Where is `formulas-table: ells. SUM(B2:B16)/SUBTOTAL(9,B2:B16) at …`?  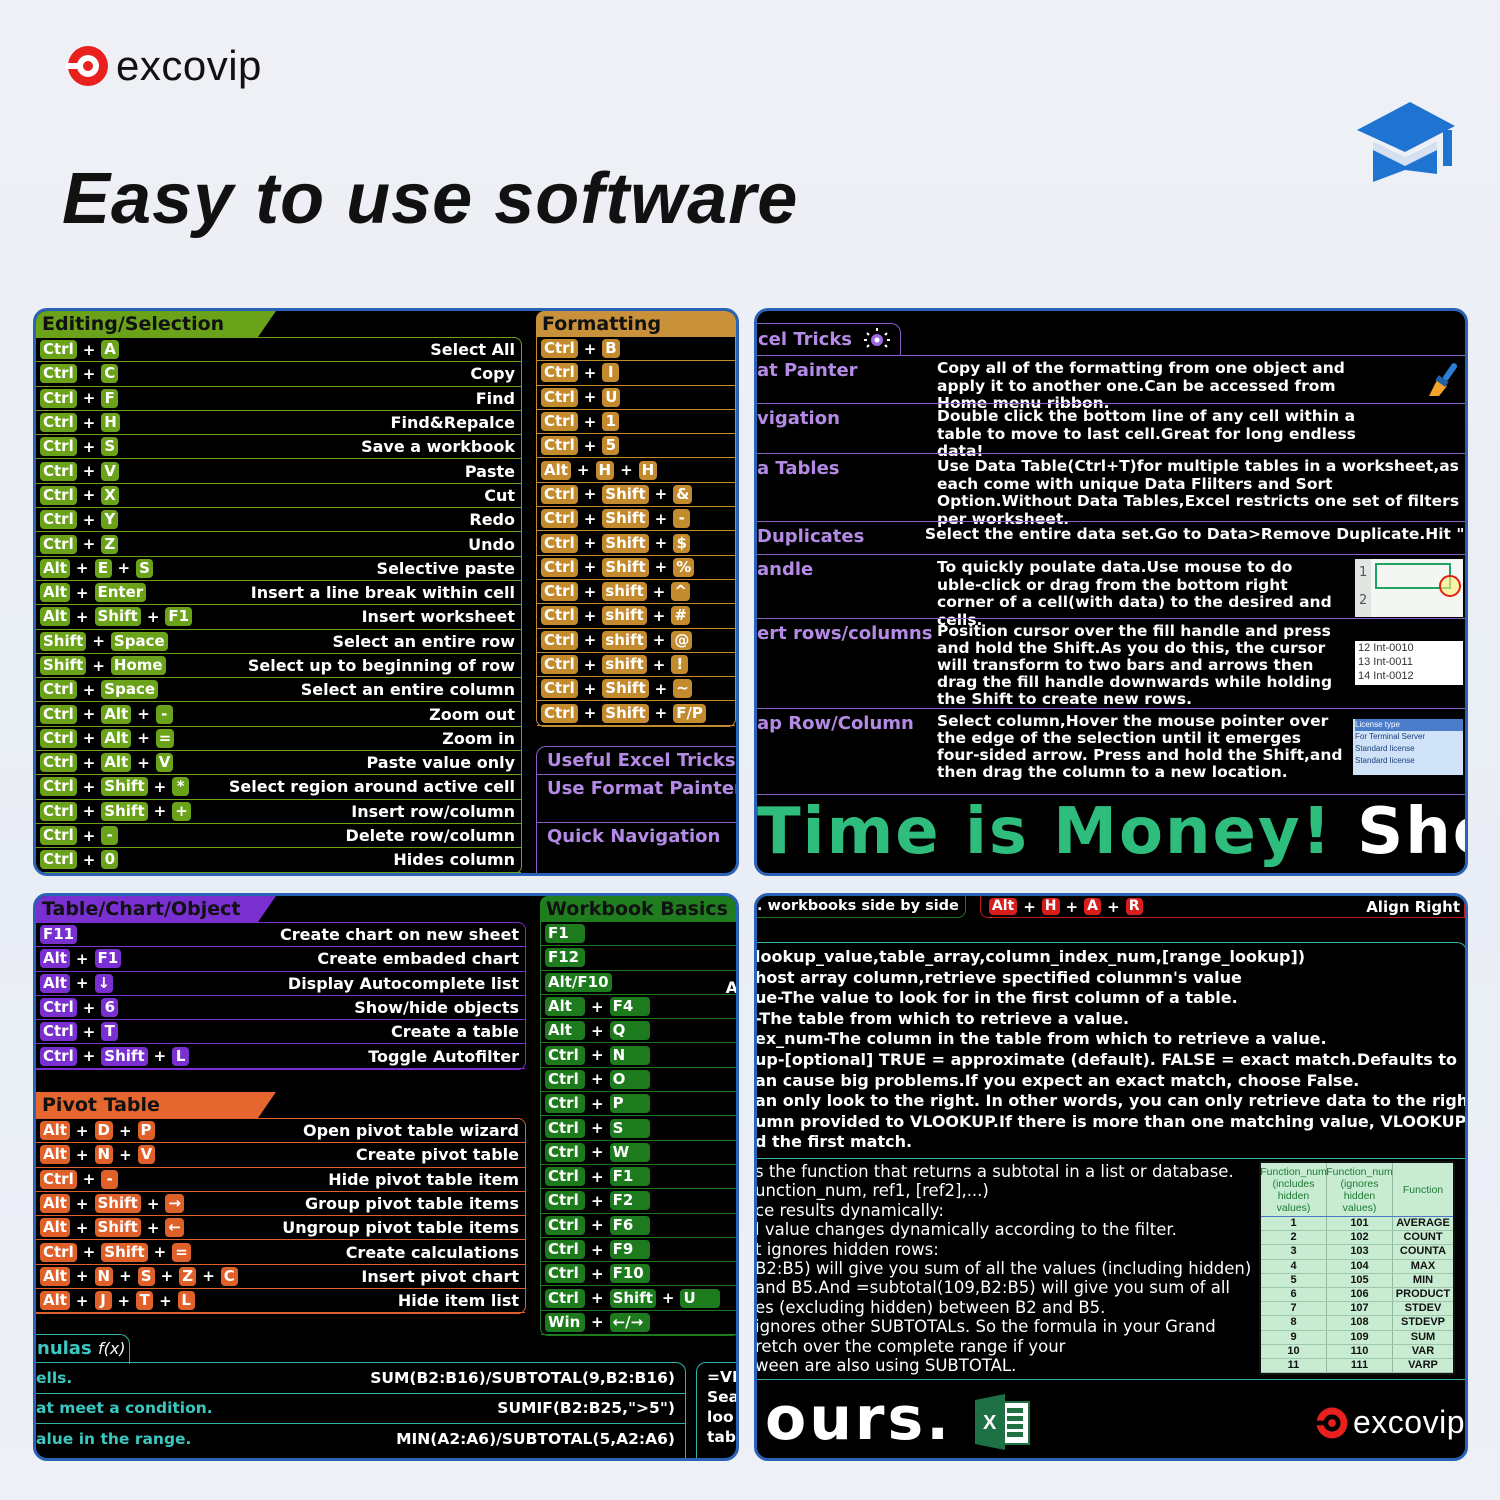 formulas-table: ells. SUM(B2:B16)/SUBTOTAL(9,B2:B16) at … is located at coordinates (361, 1410).